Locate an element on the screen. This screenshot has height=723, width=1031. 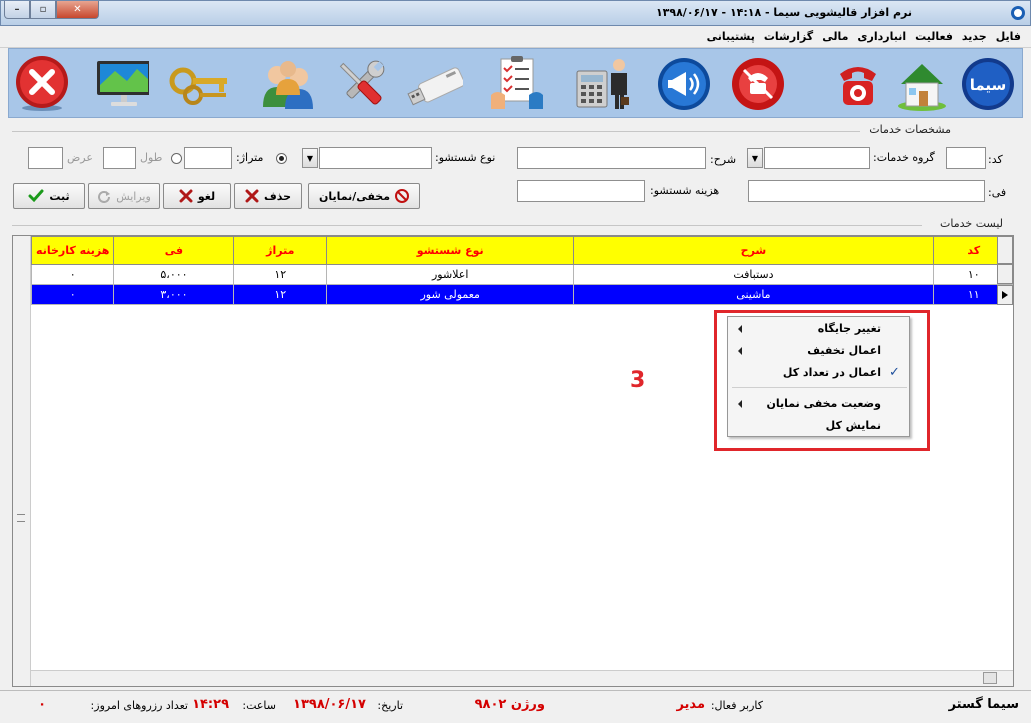
edit-label: ویرایش is located at coordinates (133, 196).